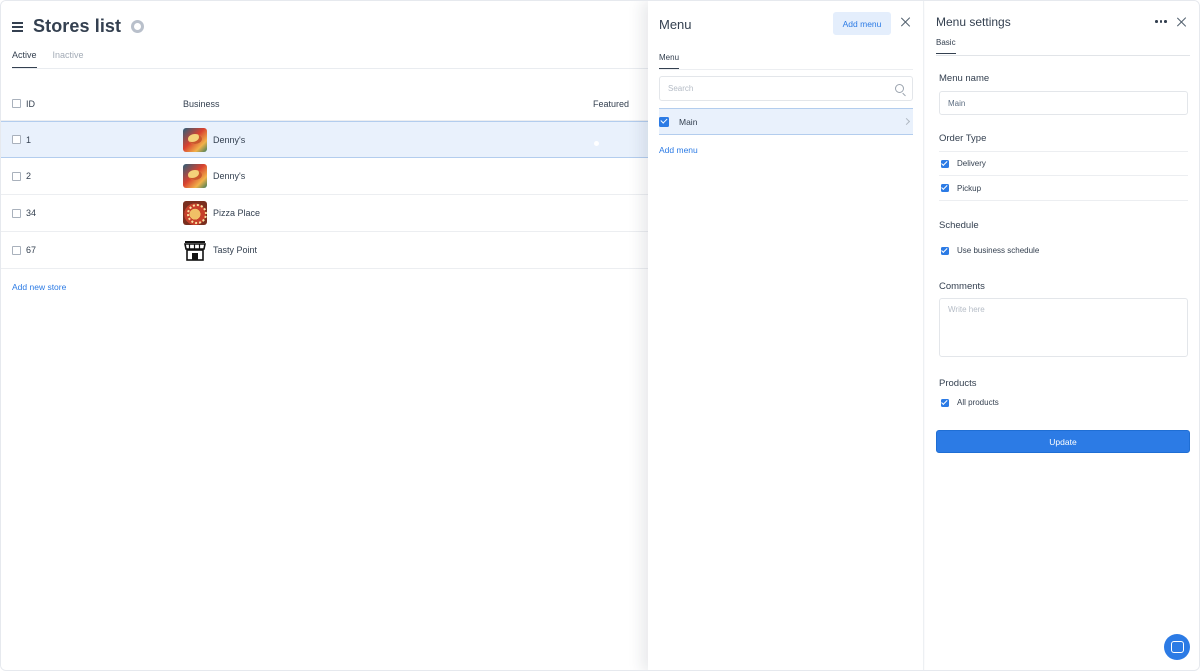  What do you see at coordinates (30, 104) in the screenshot?
I see `column-header-id: ID` at bounding box center [30, 104].